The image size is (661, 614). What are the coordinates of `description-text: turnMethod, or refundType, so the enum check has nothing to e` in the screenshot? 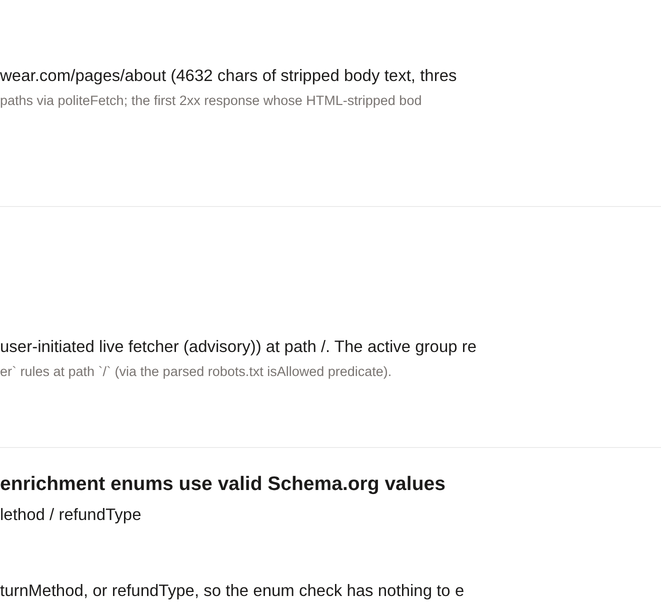 It's located at (232, 591).